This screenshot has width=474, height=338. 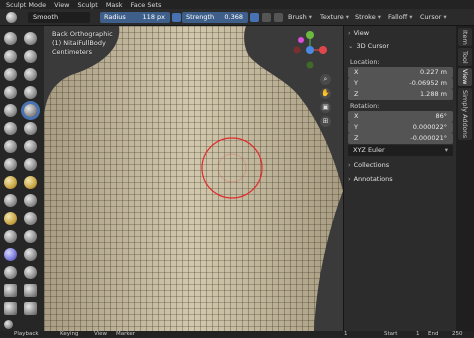 What do you see at coordinates (371, 165) in the screenshot?
I see `collections-label: Collections` at bounding box center [371, 165].